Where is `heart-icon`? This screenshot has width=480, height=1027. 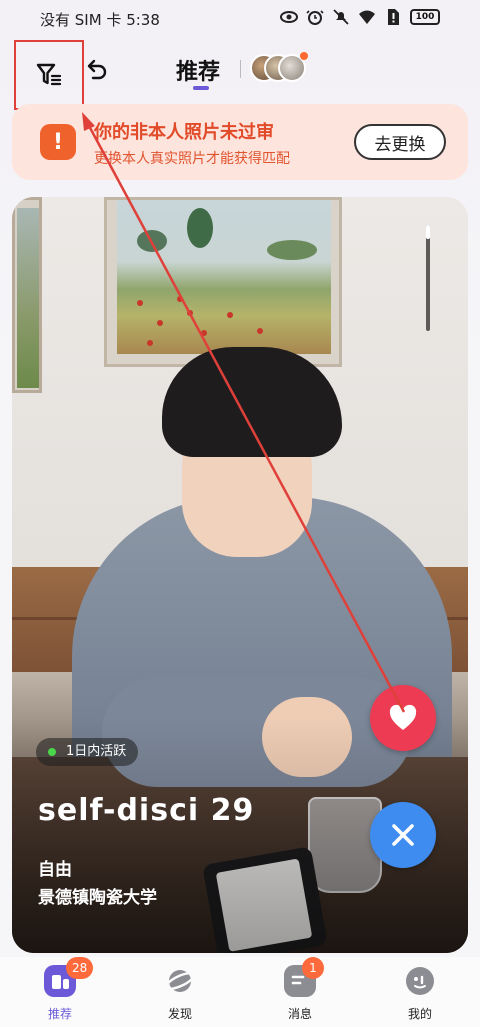 heart-icon is located at coordinates (403, 717).